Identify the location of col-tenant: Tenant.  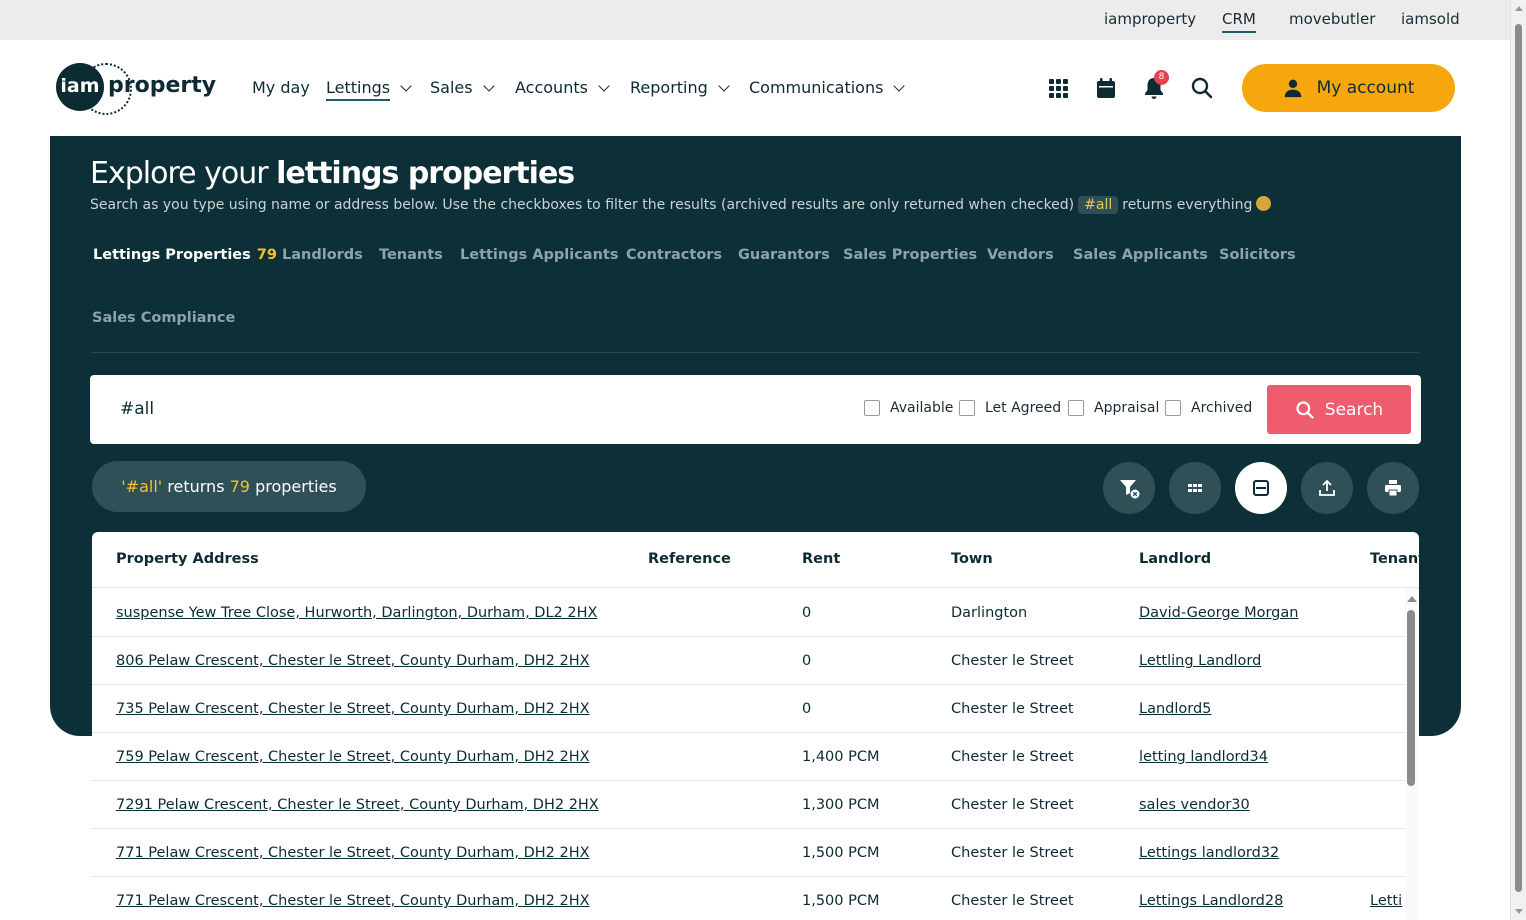
(1394, 559).